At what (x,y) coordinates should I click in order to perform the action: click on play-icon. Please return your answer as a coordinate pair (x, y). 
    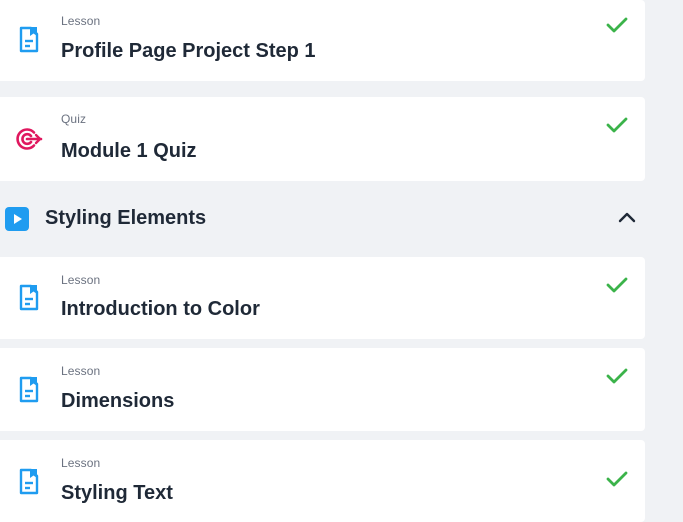
    Looking at the image, I should click on (17, 219).